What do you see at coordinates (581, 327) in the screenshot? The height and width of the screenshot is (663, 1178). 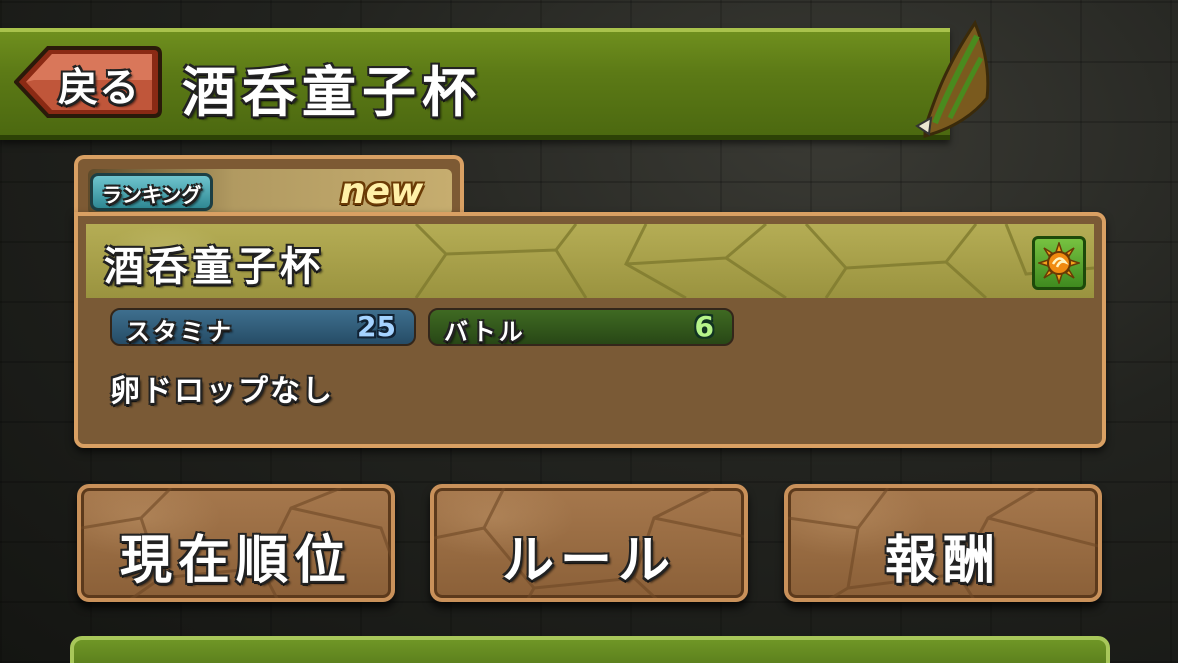 I see `battle-stat: バトル 6` at bounding box center [581, 327].